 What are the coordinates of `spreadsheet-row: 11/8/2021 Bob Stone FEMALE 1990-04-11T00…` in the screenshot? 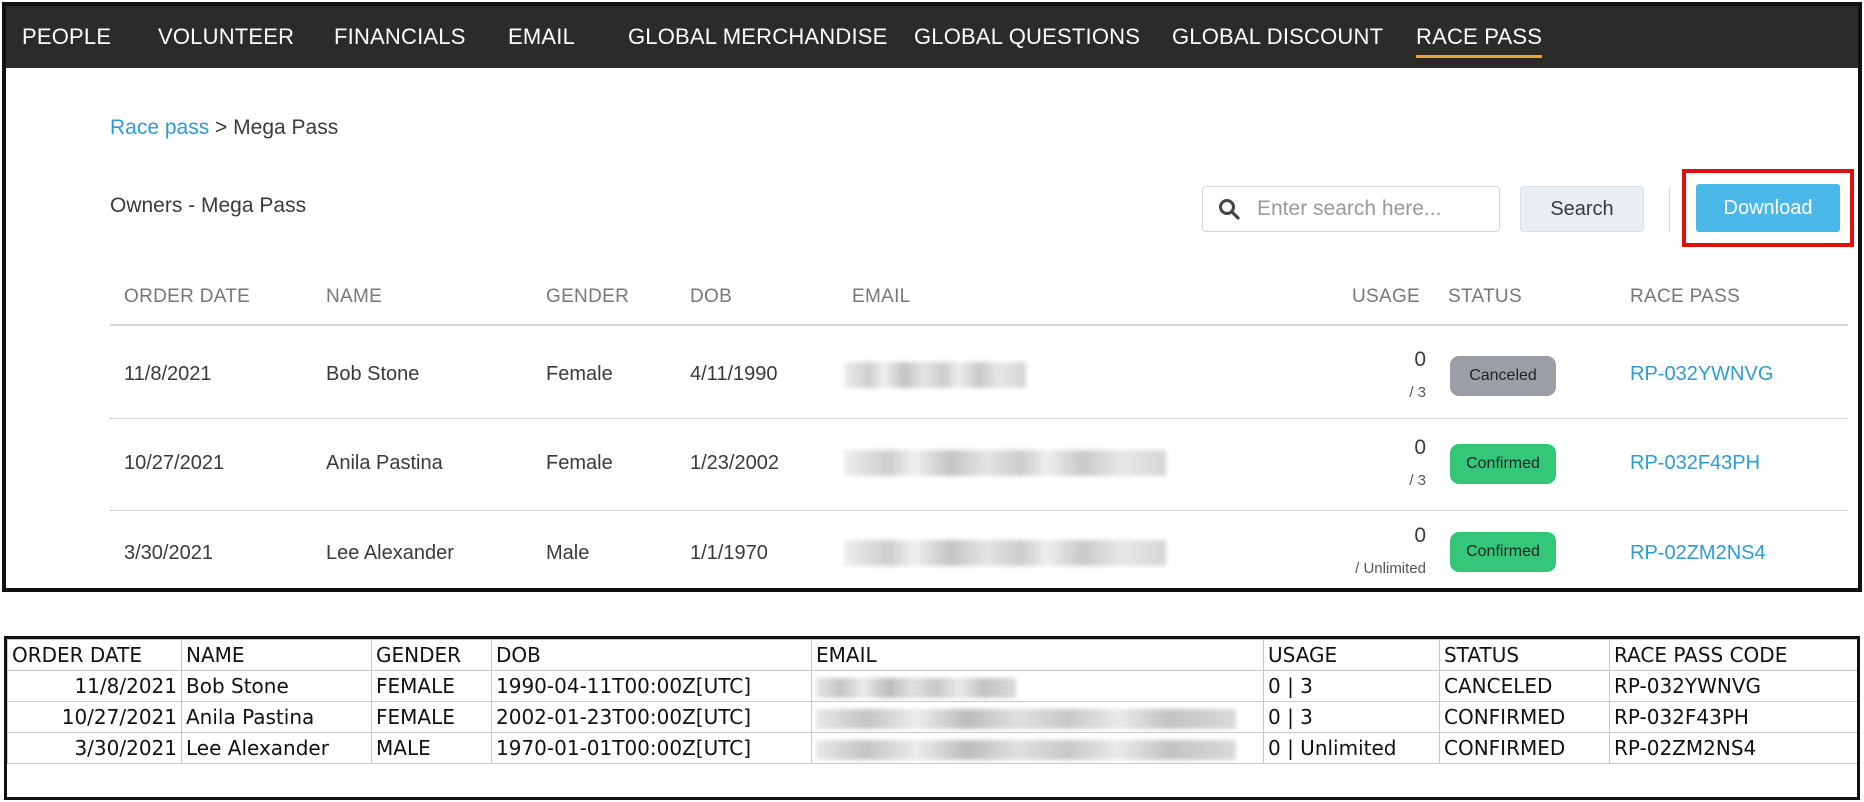 It's located at (932, 686).